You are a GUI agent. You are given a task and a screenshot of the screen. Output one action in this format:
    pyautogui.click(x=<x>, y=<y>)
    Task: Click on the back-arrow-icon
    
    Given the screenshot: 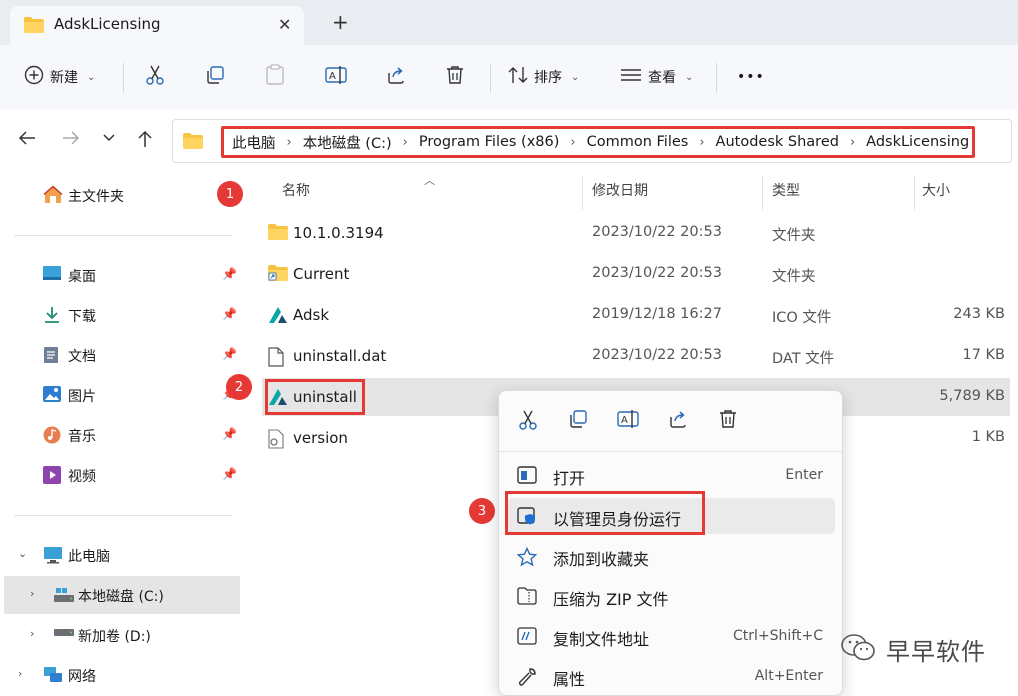 What is the action you would take?
    pyautogui.click(x=27, y=140)
    